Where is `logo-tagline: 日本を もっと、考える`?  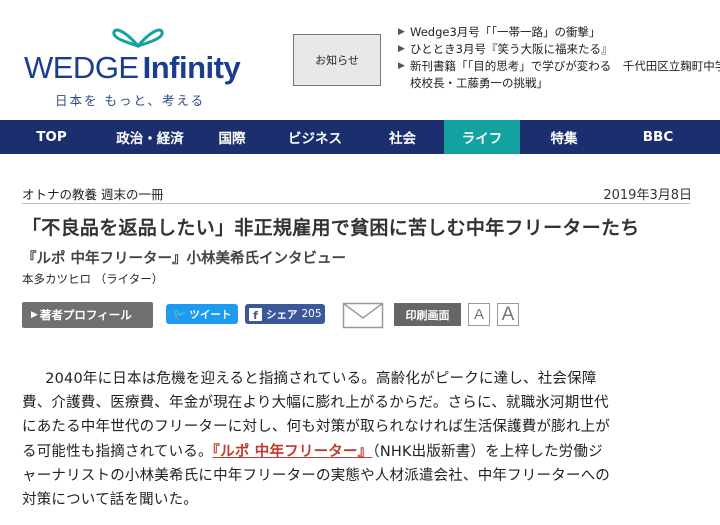
logo-tagline: 日本を もっと、考える is located at coordinates (130, 100).